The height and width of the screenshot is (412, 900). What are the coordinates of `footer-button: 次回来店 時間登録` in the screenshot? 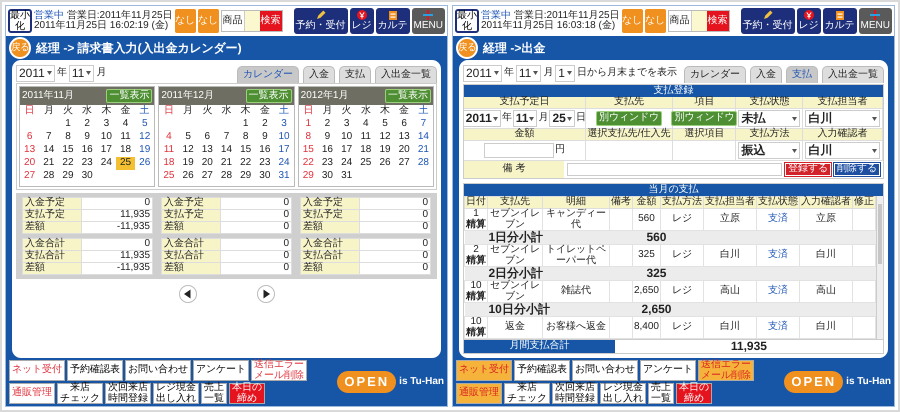 It's located at (128, 393).